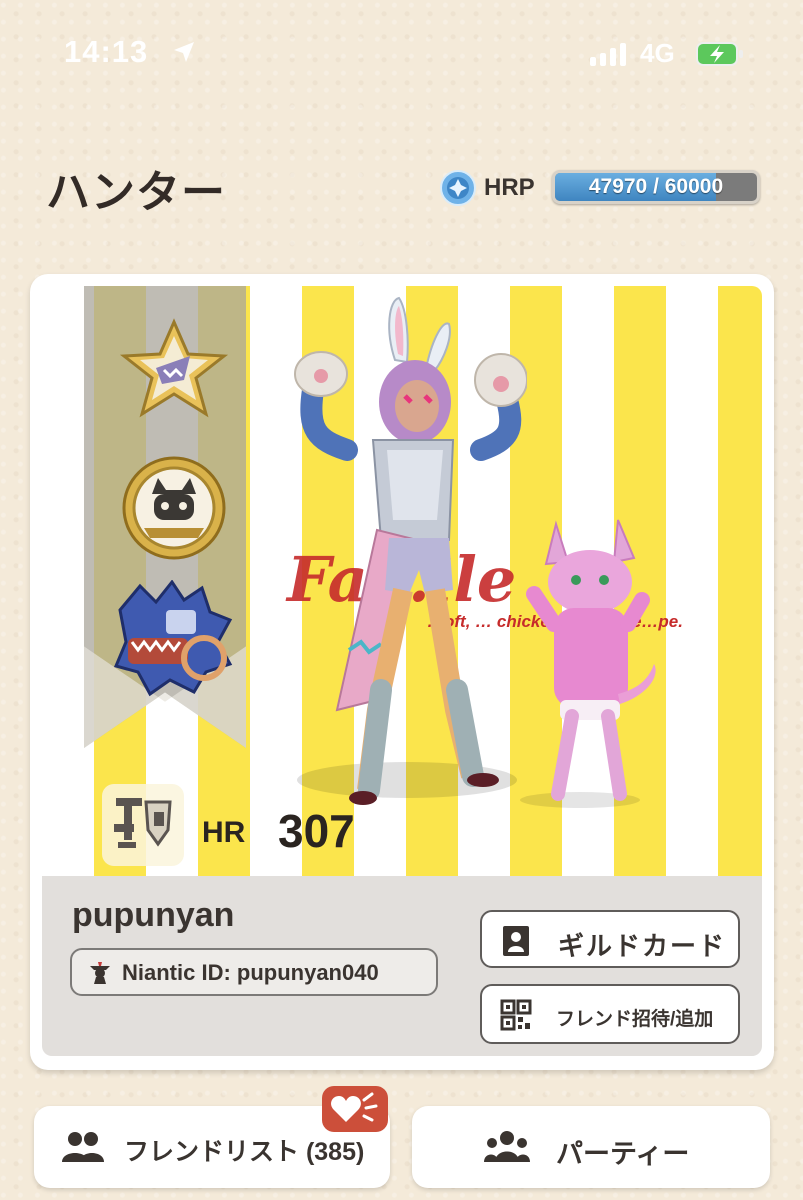 Image resolution: width=803 pixels, height=1200 pixels. I want to click on party-label: パーティー, so click(623, 1154).